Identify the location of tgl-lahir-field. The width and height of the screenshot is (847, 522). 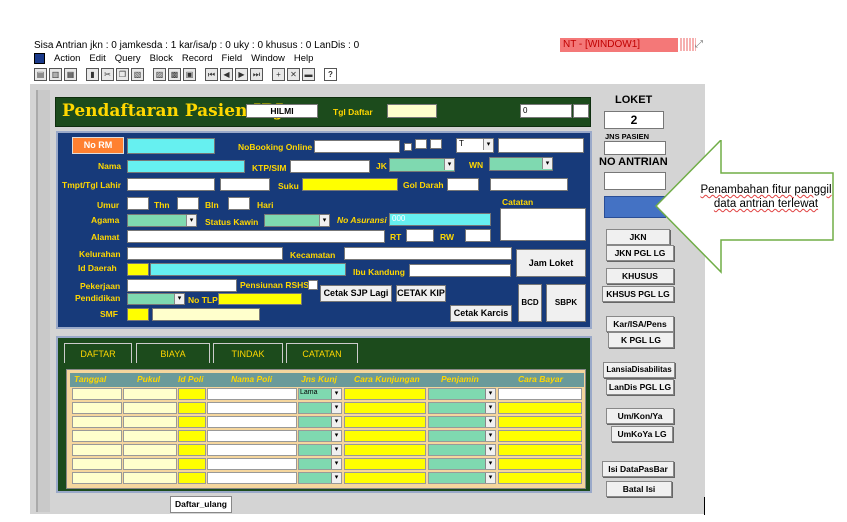
(245, 184).